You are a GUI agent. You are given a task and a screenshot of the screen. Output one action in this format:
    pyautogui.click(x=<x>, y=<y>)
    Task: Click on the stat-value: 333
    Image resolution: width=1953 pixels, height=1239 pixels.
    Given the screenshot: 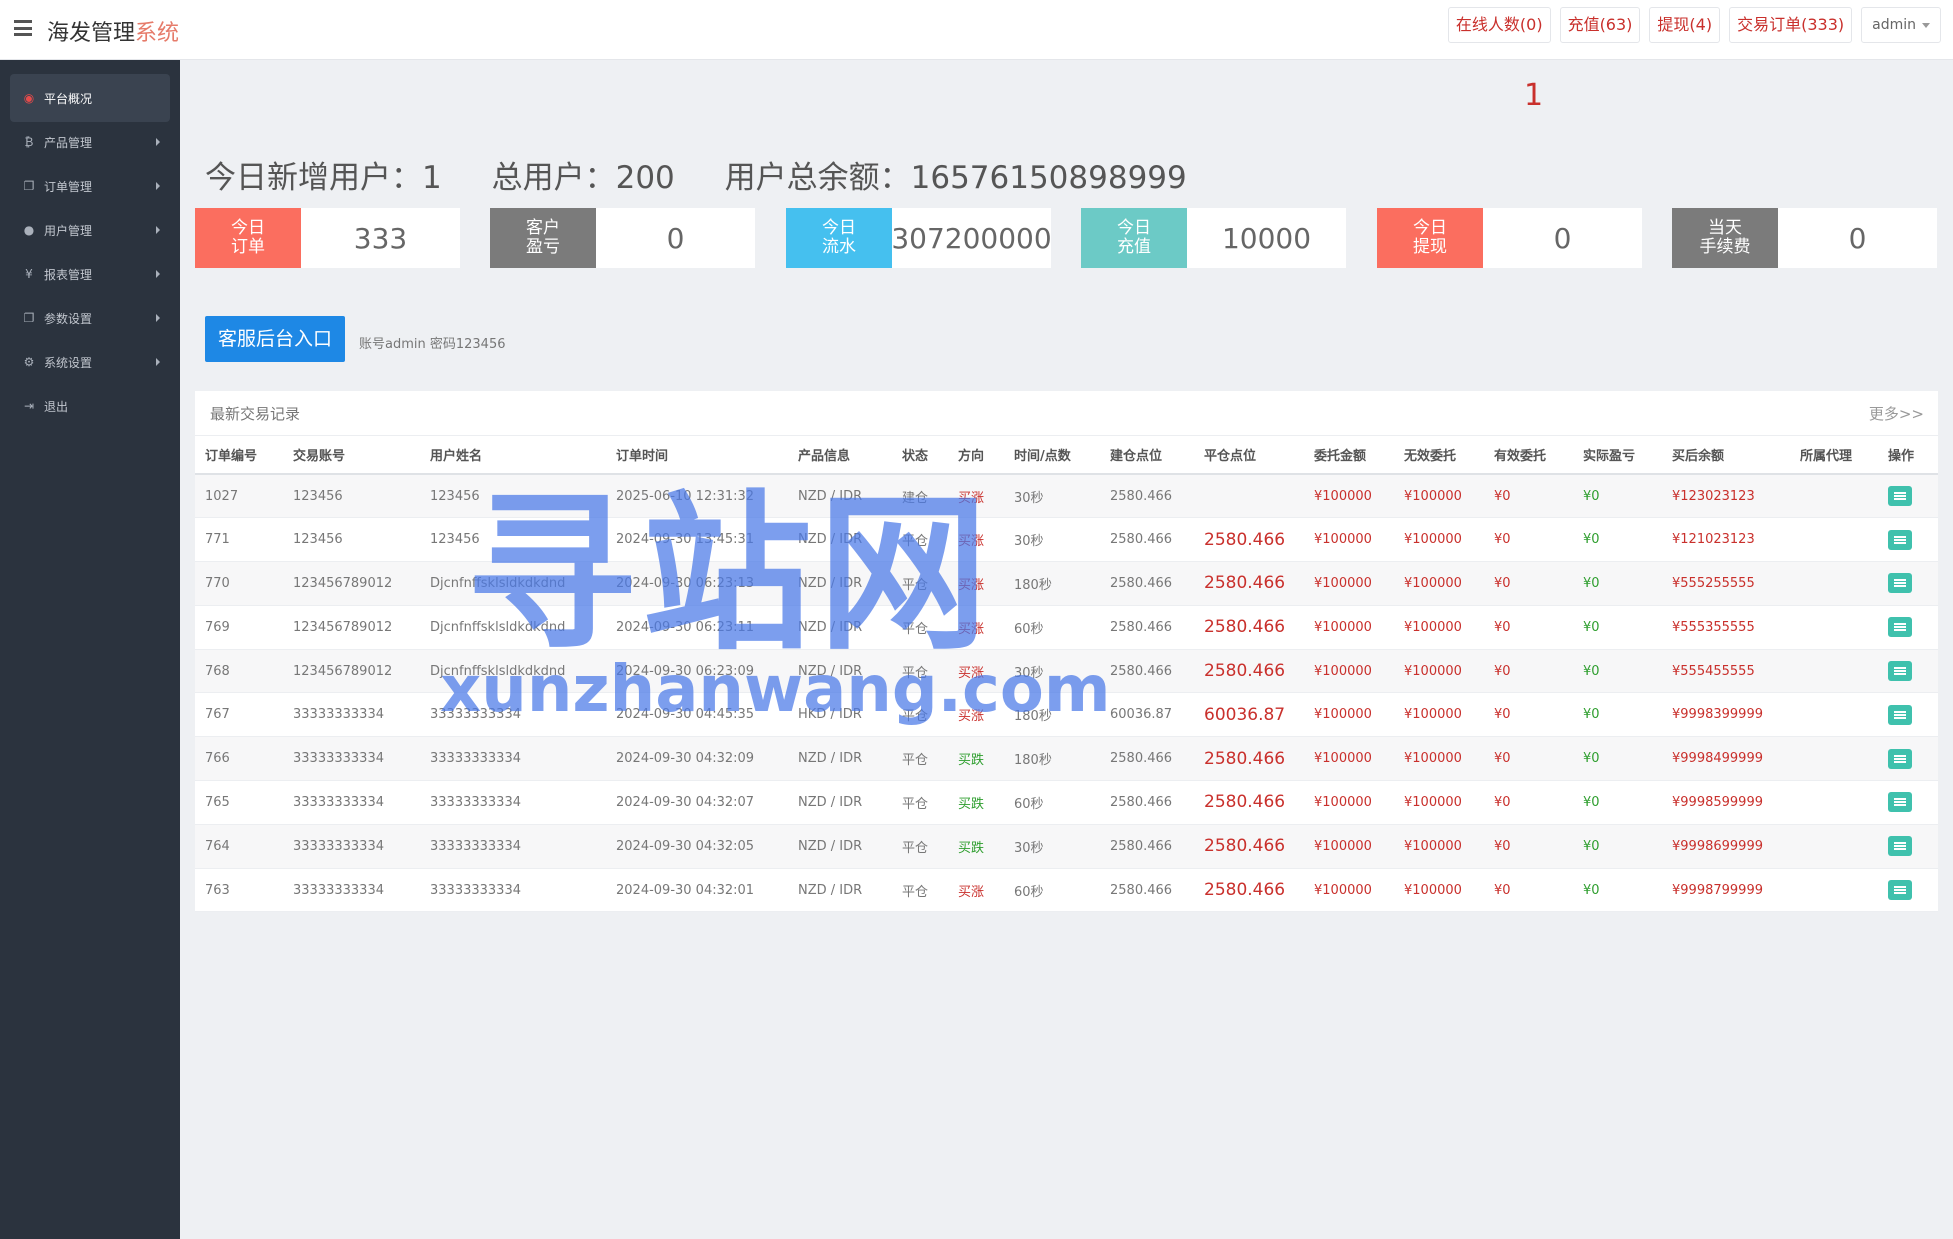 What is the action you would take?
    pyautogui.click(x=380, y=238)
    